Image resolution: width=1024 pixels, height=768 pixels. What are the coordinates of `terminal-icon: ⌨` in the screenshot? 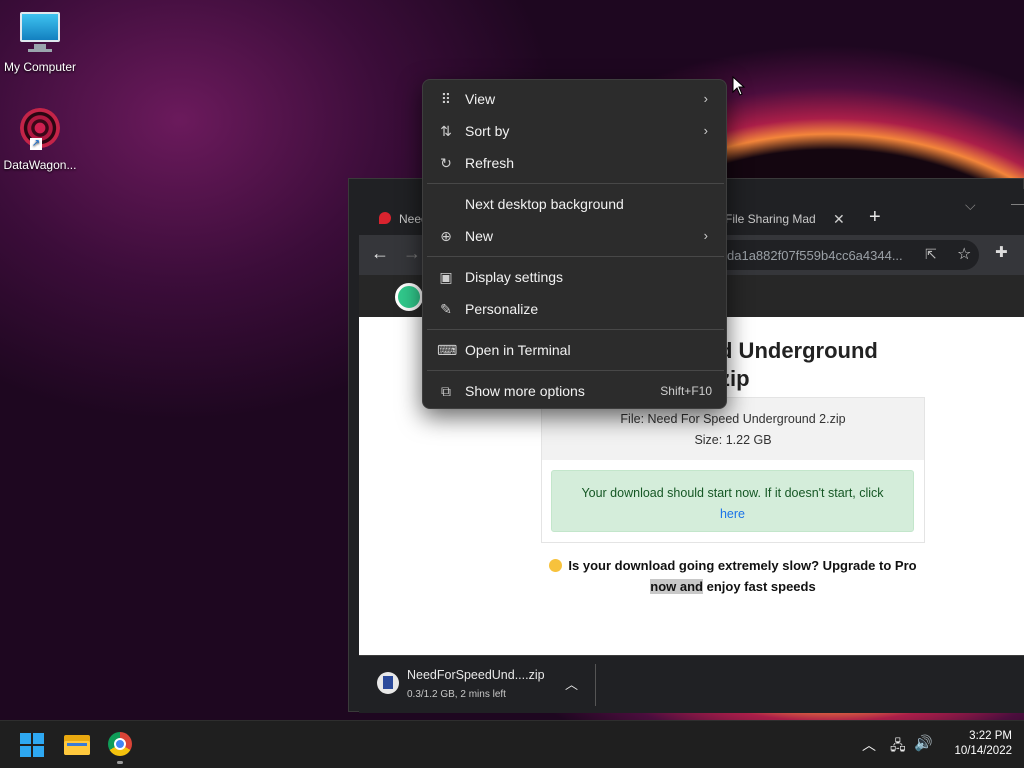 It's located at (447, 350).